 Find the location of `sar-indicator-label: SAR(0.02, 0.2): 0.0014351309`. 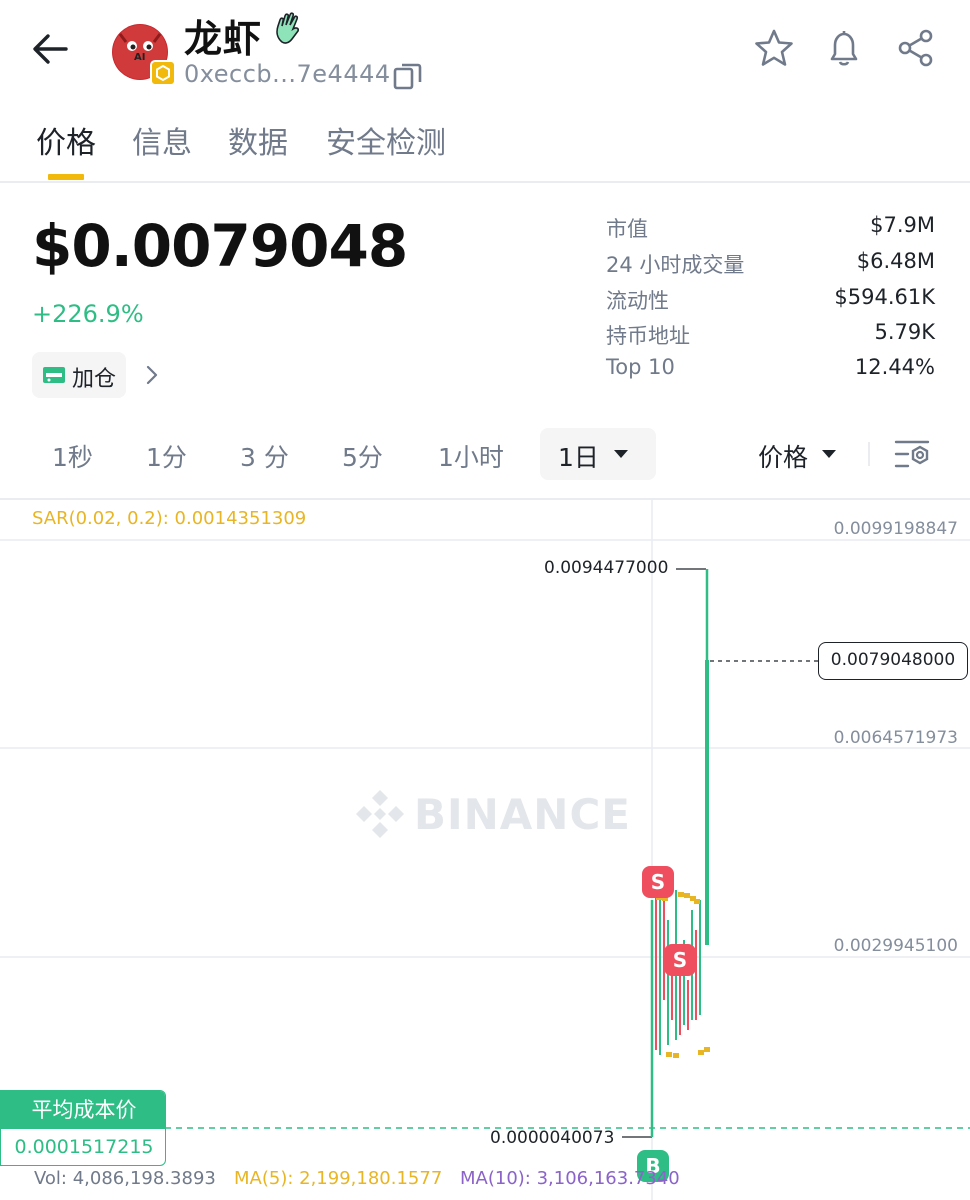

sar-indicator-label: SAR(0.02, 0.2): 0.0014351309 is located at coordinates (169, 518).